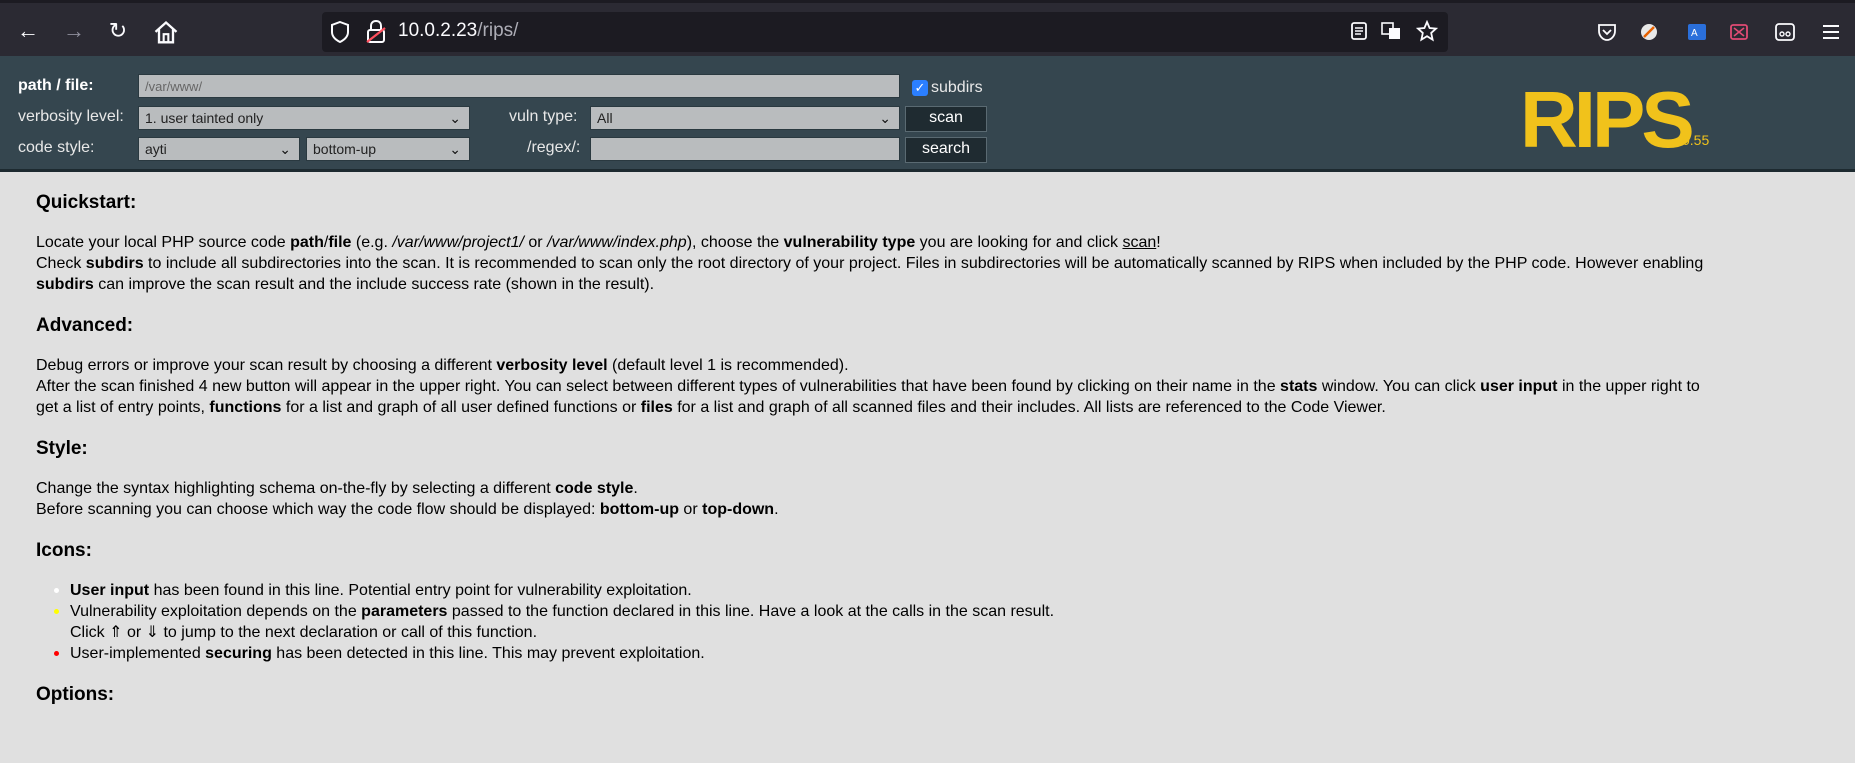 This screenshot has height=763, width=1855. What do you see at coordinates (1696, 140) in the screenshot?
I see `rips-version: 0.55` at bounding box center [1696, 140].